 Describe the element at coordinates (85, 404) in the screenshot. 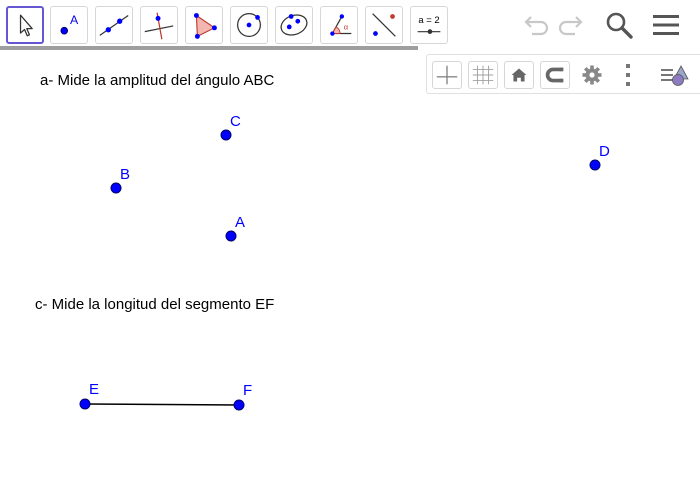

I see `point-e` at that location.